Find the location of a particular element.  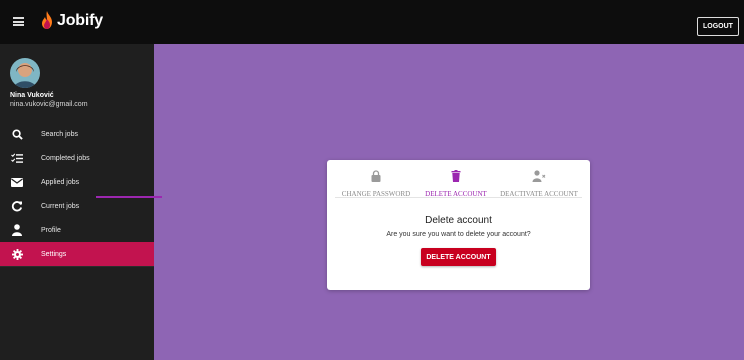

user-email: nina.vukovic@gmail.com is located at coordinates (49, 104).